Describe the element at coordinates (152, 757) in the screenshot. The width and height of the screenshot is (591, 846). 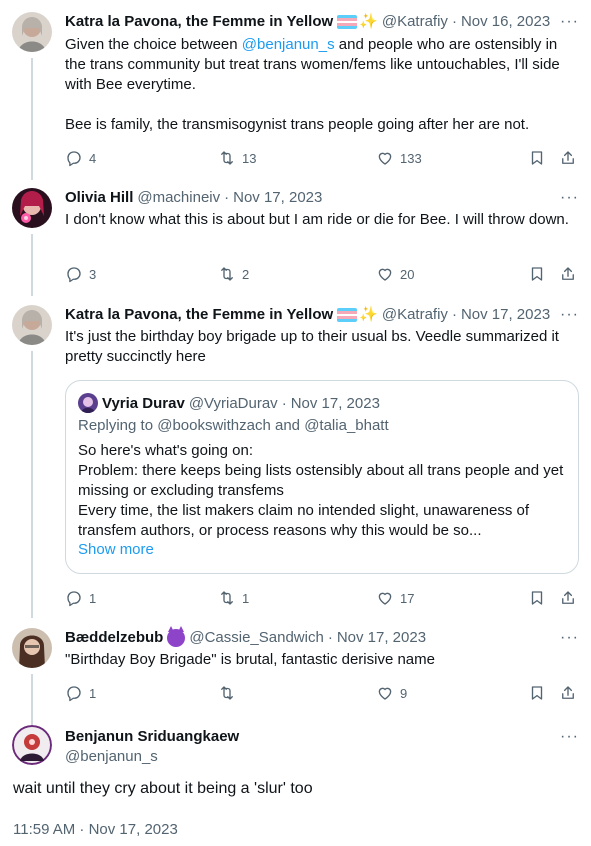
I see `user-handle: @benjanun_s` at that location.